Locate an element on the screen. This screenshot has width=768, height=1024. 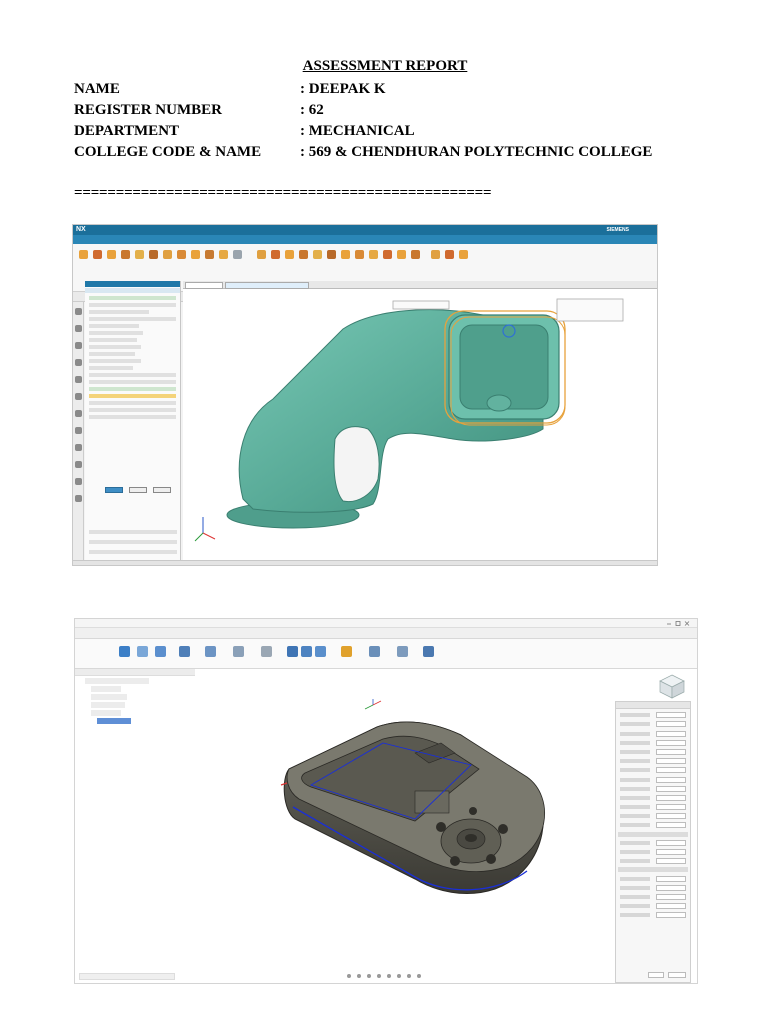
window-controls-icon is located at coordinates (678, 623).